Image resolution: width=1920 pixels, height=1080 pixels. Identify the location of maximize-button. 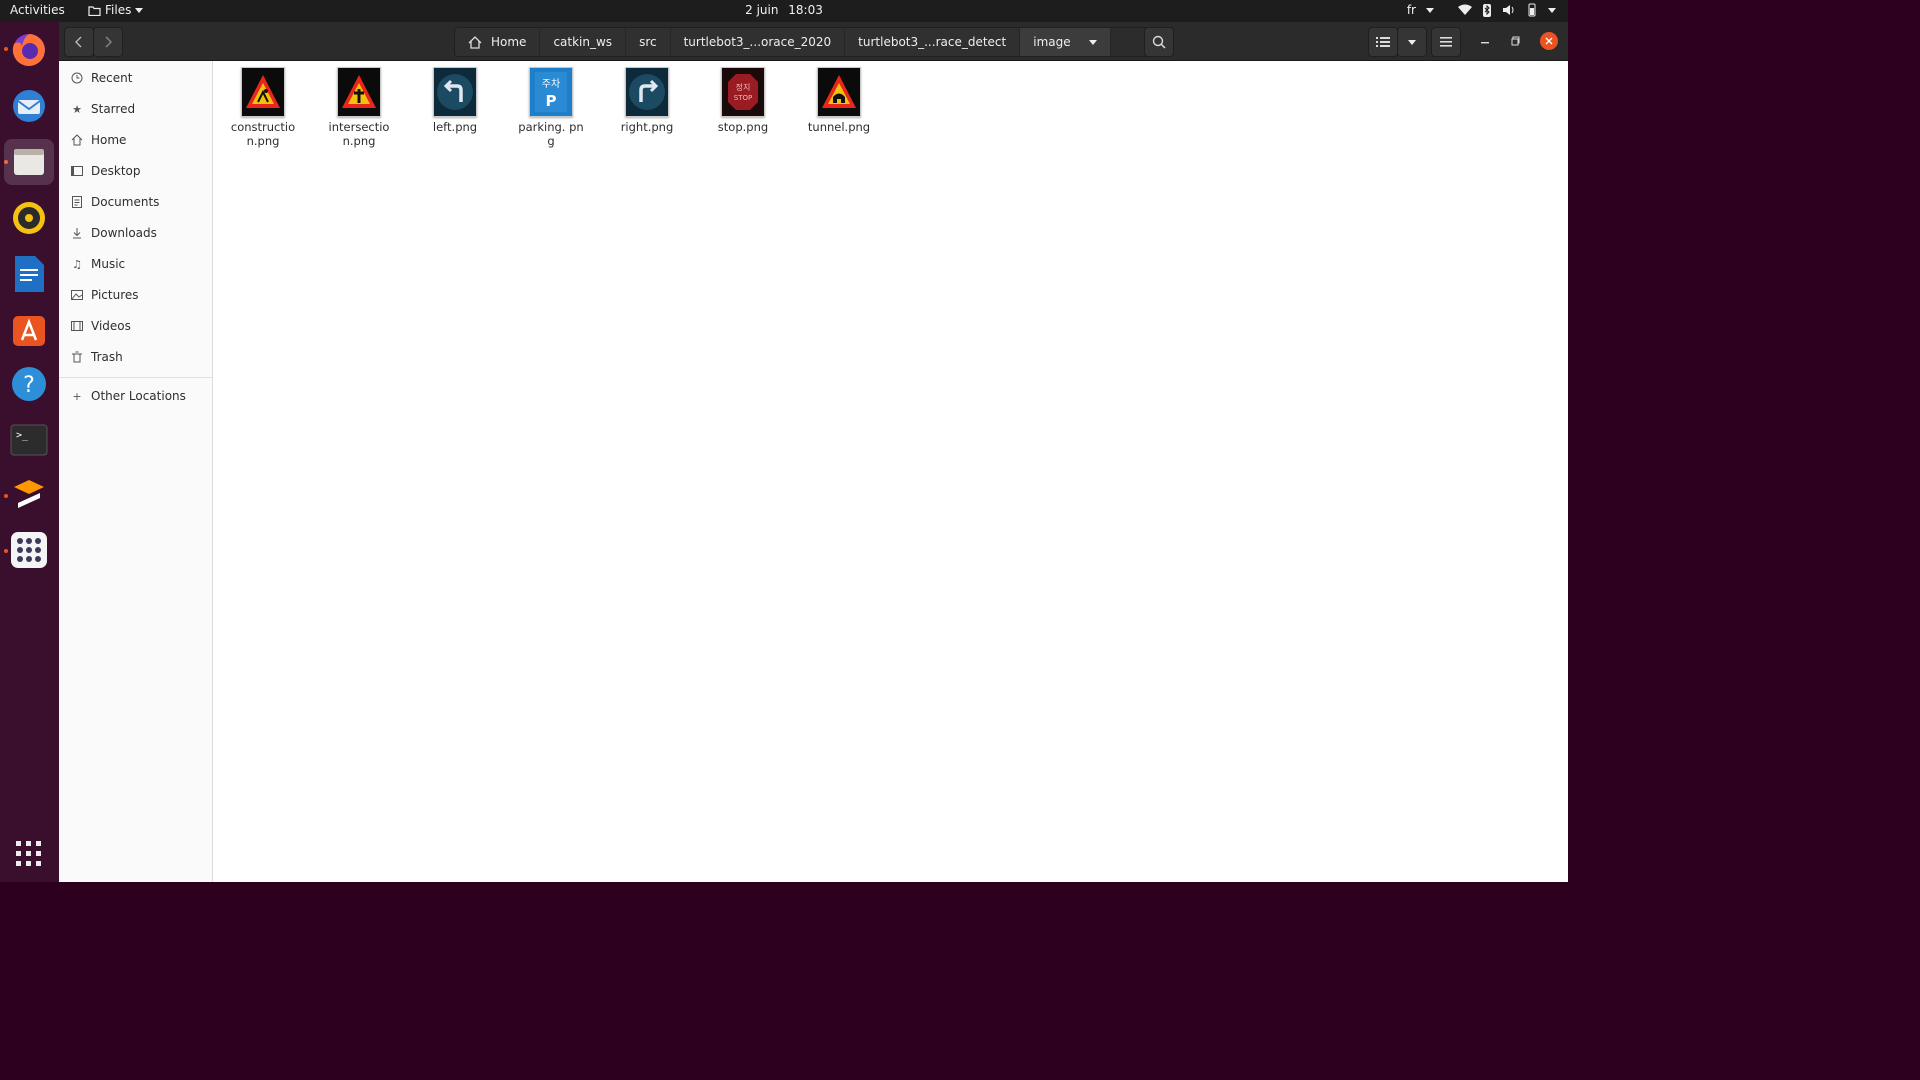
(1516, 41).